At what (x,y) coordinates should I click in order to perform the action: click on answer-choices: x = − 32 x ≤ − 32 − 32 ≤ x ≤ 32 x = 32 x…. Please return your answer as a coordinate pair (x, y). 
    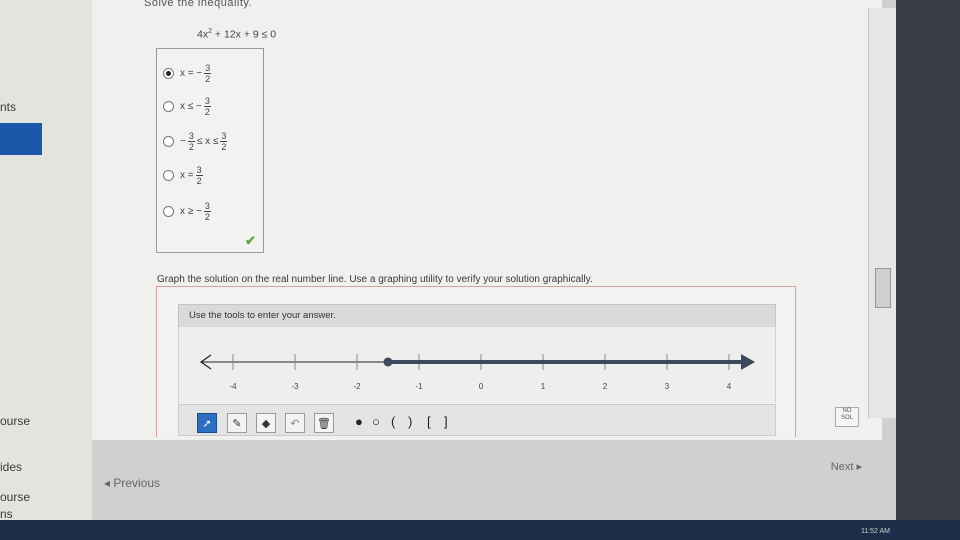
    Looking at the image, I should click on (210, 150).